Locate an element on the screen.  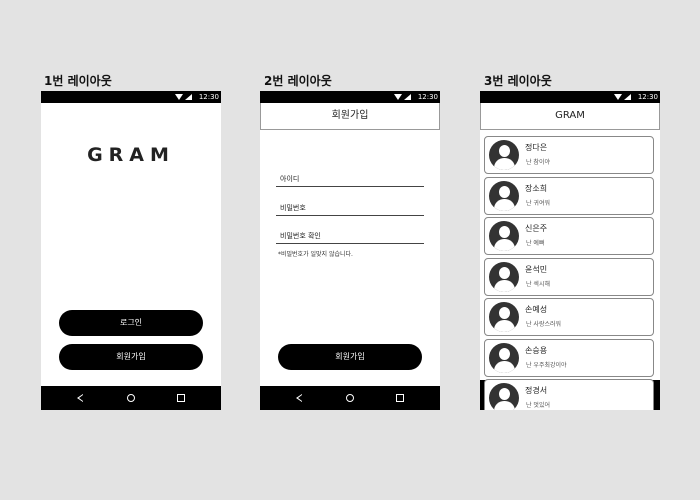
password-field: 비밀번호 is located at coordinates (350, 208).